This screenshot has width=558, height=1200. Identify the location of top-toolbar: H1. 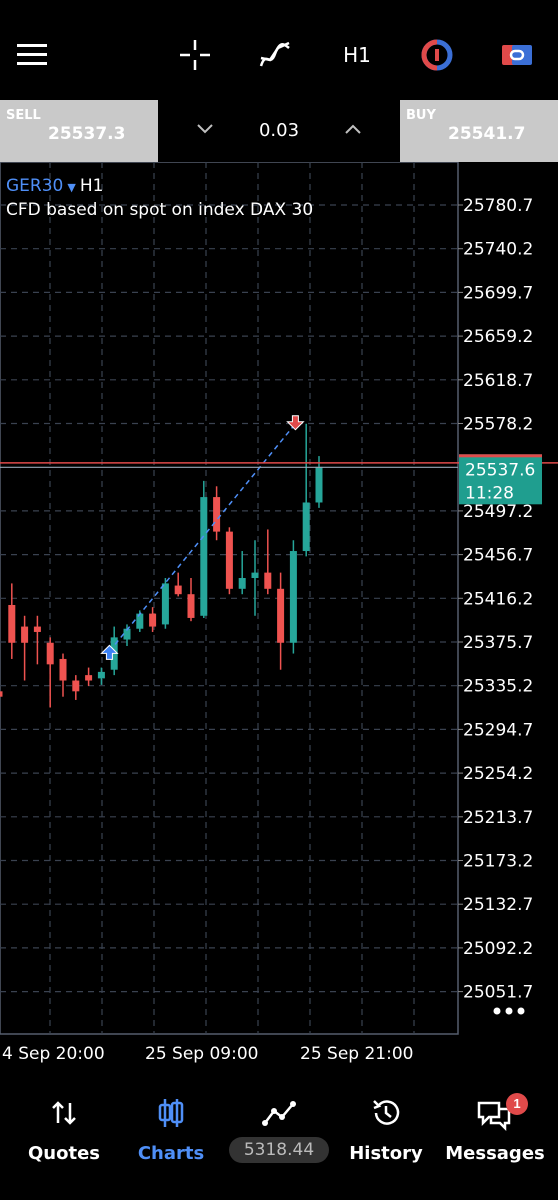
(279, 50).